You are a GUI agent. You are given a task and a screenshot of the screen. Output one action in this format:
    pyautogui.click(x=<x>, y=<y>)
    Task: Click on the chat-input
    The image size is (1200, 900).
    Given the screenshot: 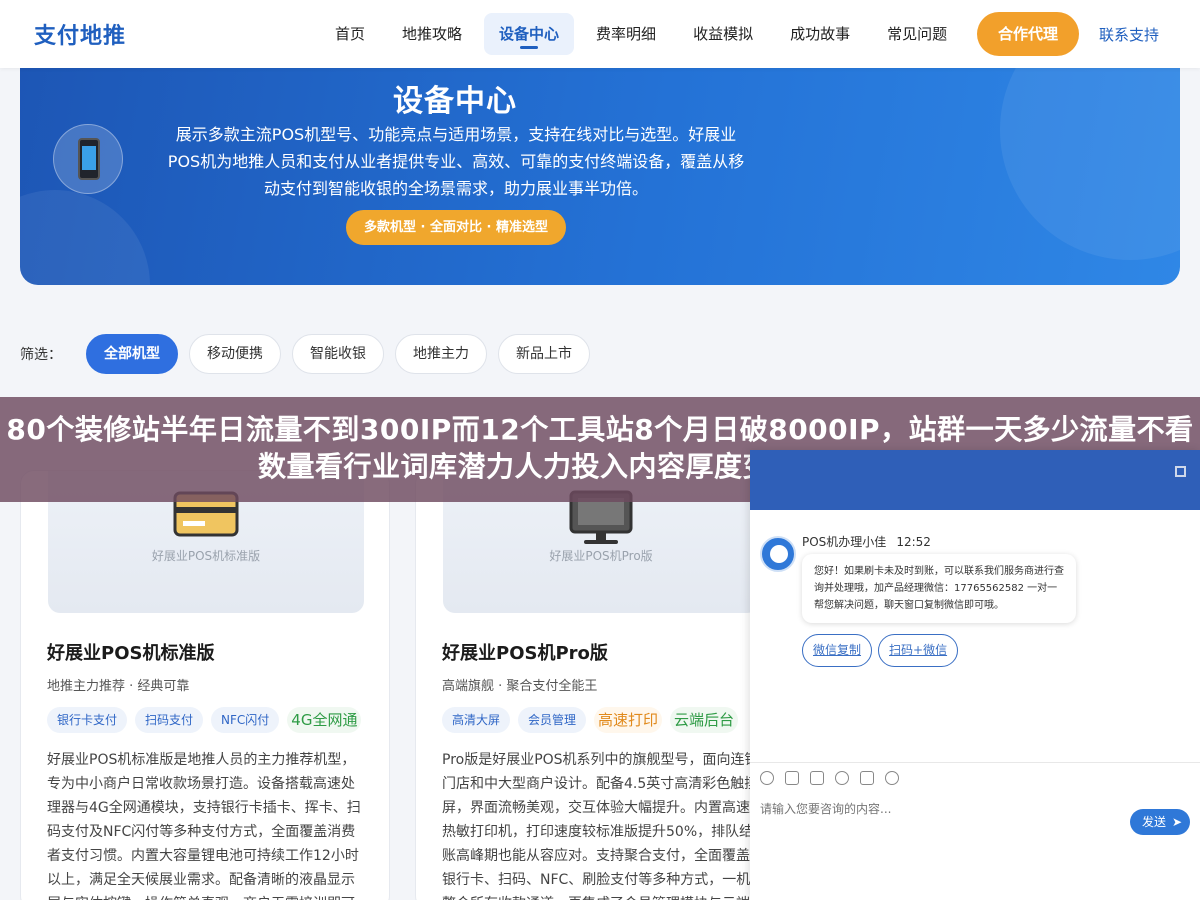 What is the action you would take?
    pyautogui.click(x=940, y=809)
    